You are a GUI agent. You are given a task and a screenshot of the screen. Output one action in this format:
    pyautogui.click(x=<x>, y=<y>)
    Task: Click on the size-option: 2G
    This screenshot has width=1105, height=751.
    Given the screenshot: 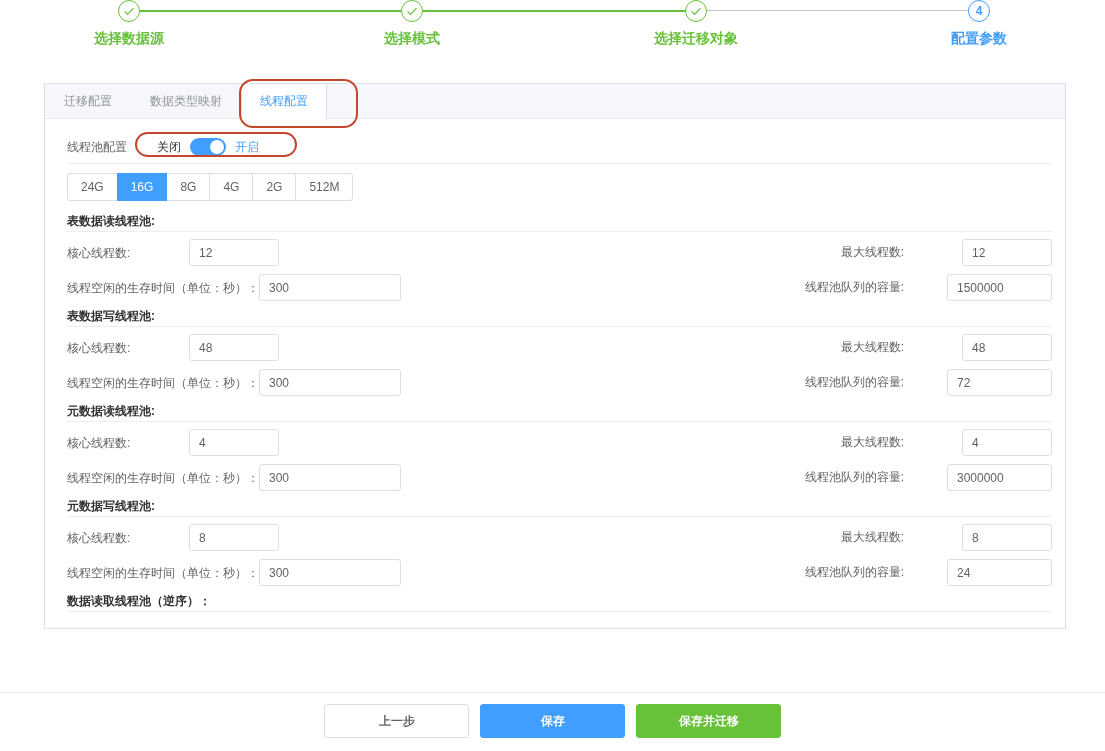 What is the action you would take?
    pyautogui.click(x=274, y=187)
    